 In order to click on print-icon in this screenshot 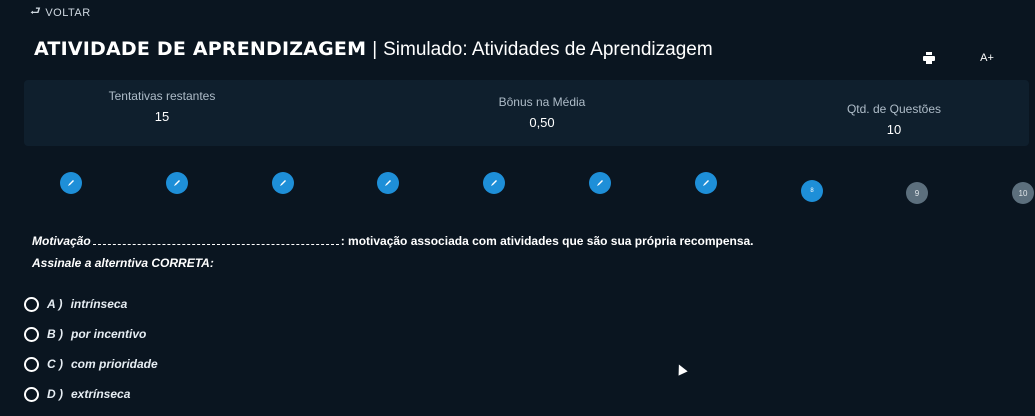, I will do `click(929, 58)`.